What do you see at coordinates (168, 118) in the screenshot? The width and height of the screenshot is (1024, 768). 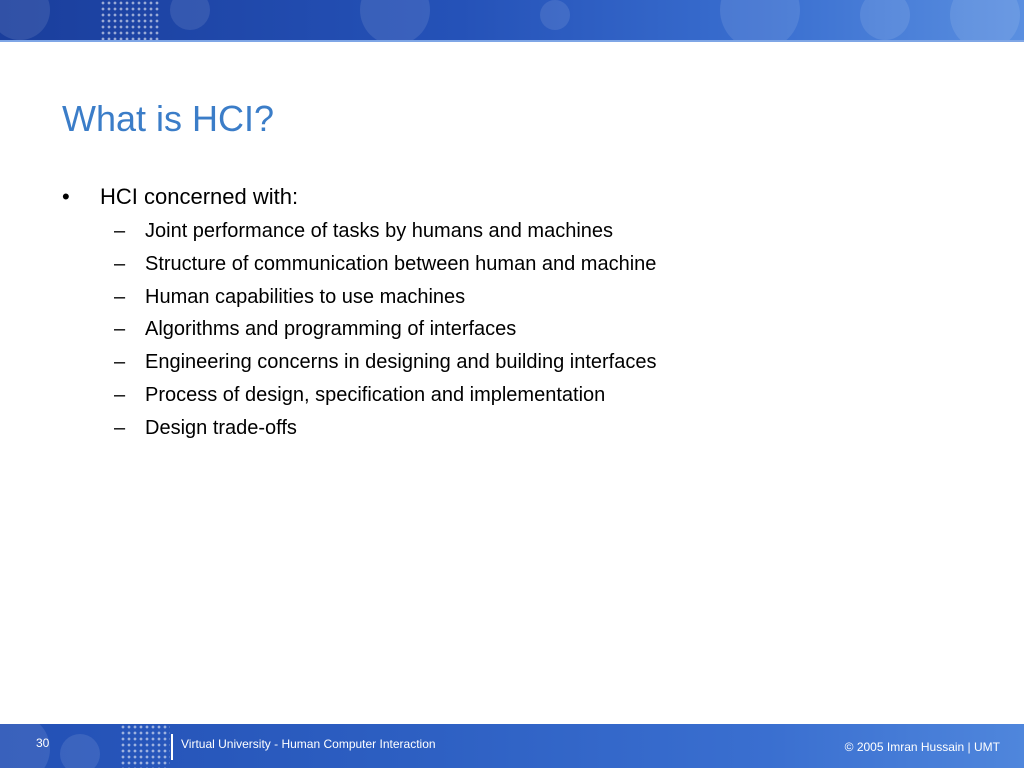 I see `slide-title: What is HCI?` at bounding box center [168, 118].